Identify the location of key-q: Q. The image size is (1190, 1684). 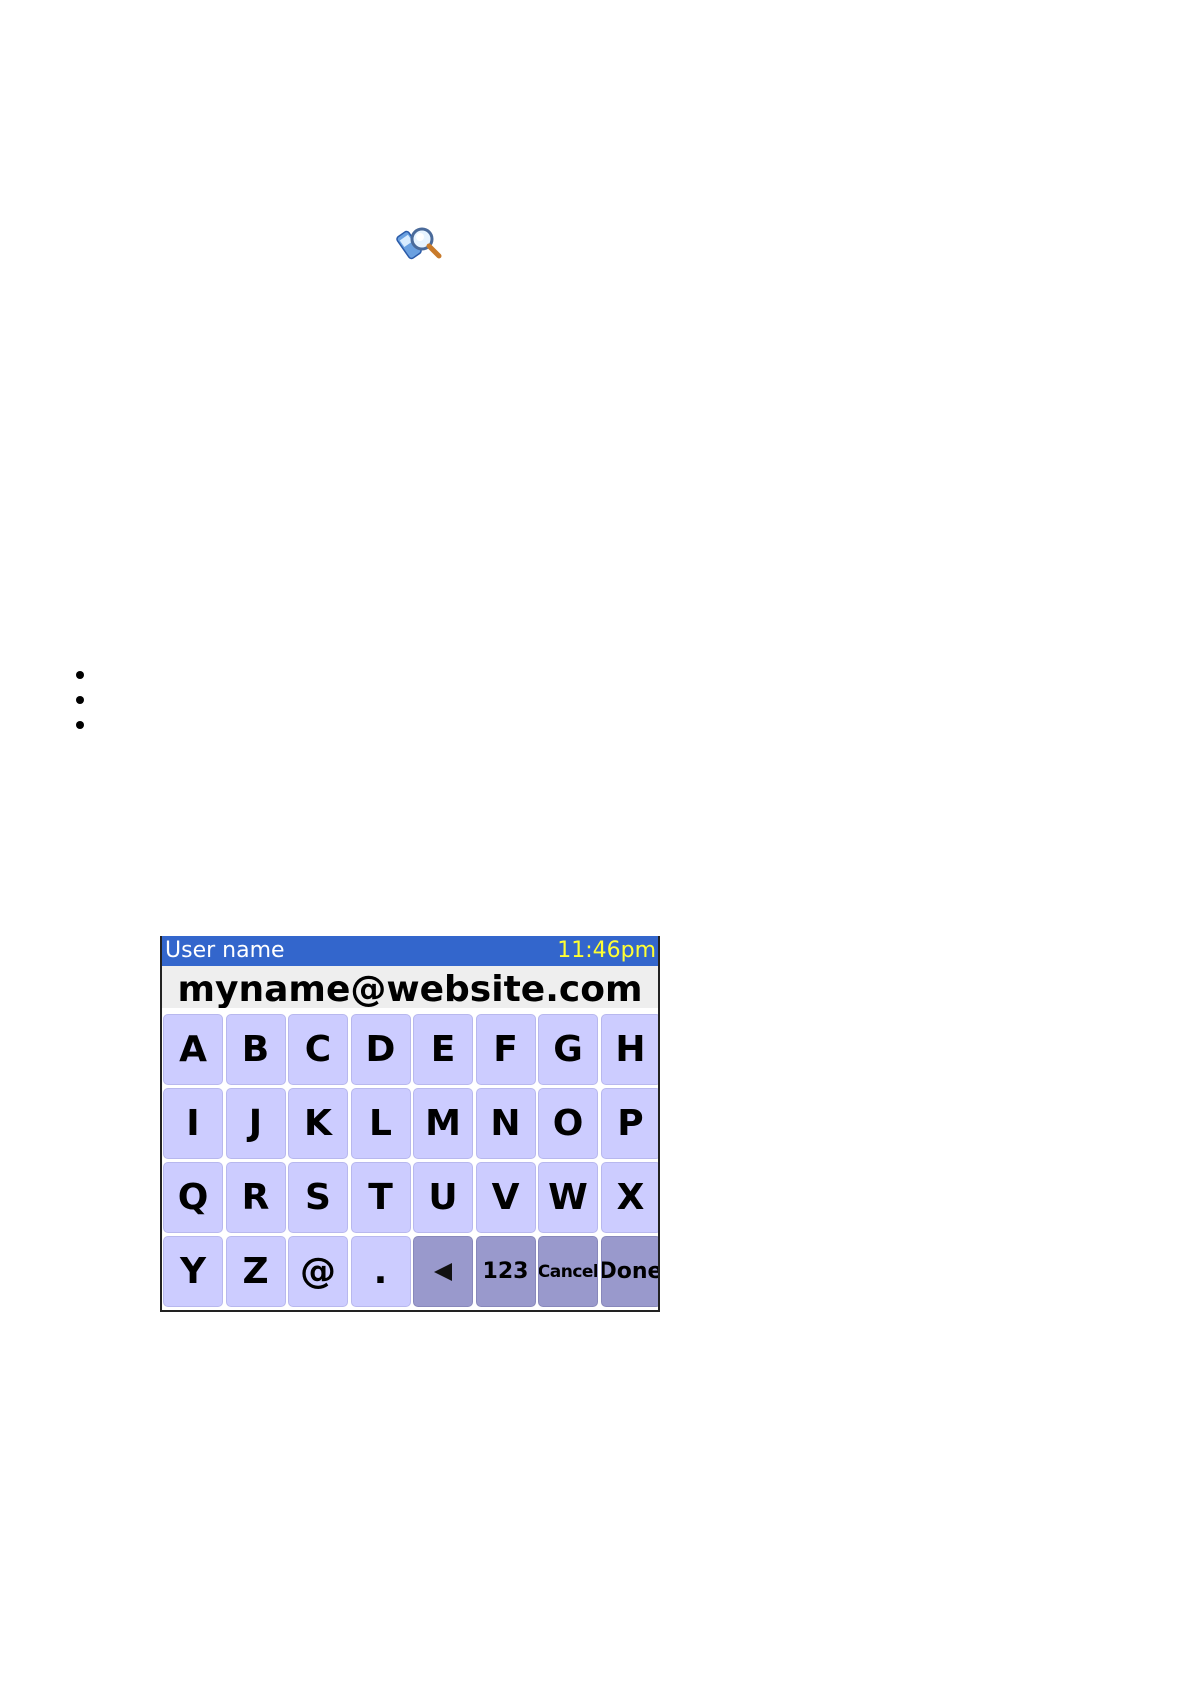
(193, 1197).